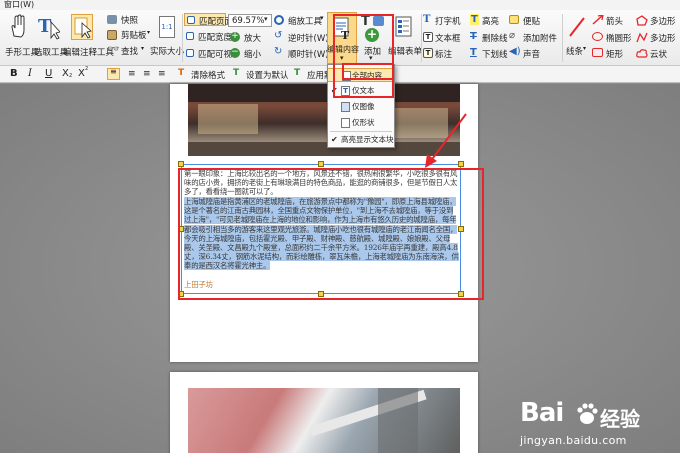  What do you see at coordinates (446, 140) in the screenshot?
I see `red-arrow-annotation` at bounding box center [446, 140].